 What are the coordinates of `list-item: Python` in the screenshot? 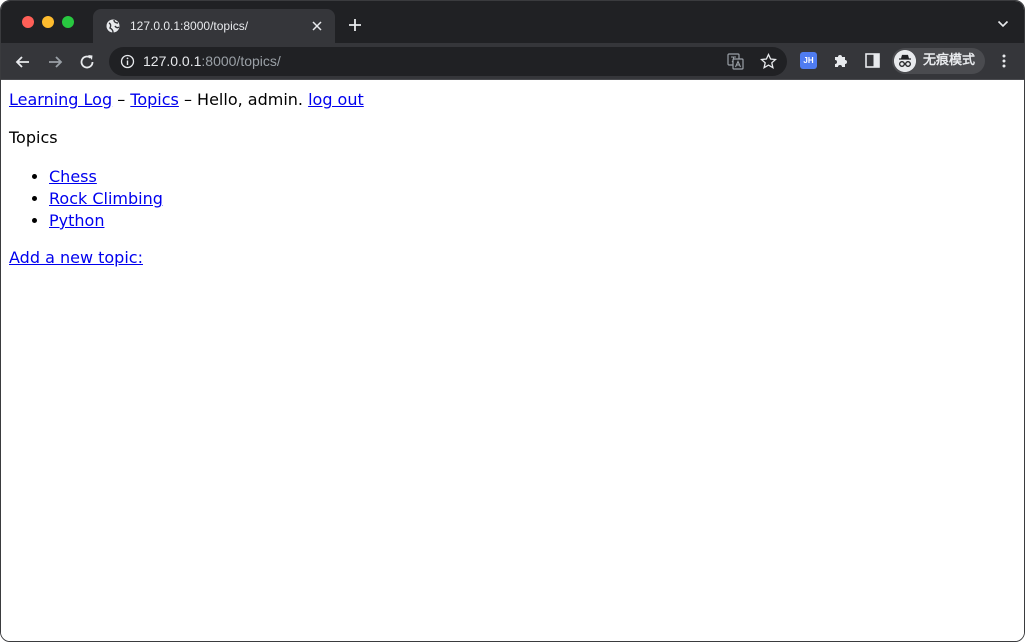 It's located at (106, 221).